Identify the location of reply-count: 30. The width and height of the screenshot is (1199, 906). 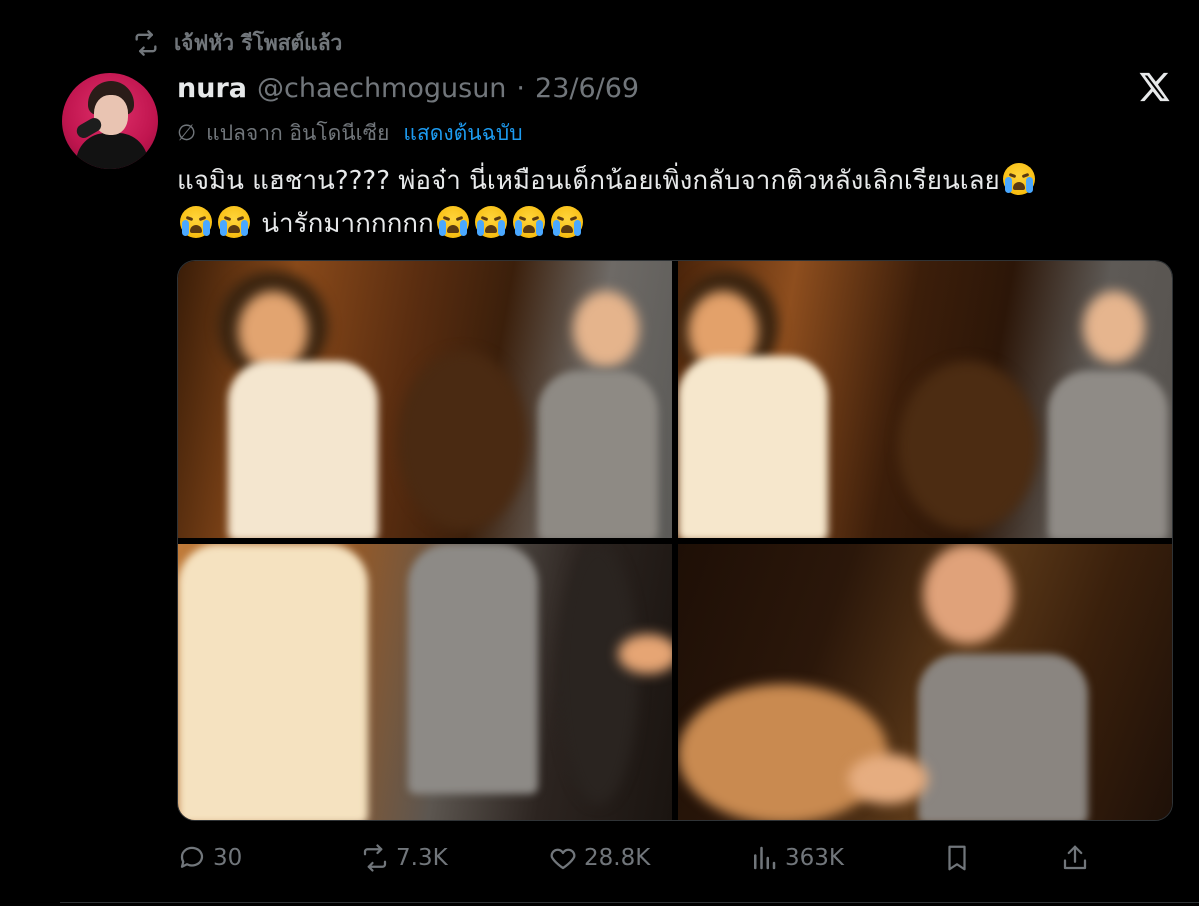
(228, 858).